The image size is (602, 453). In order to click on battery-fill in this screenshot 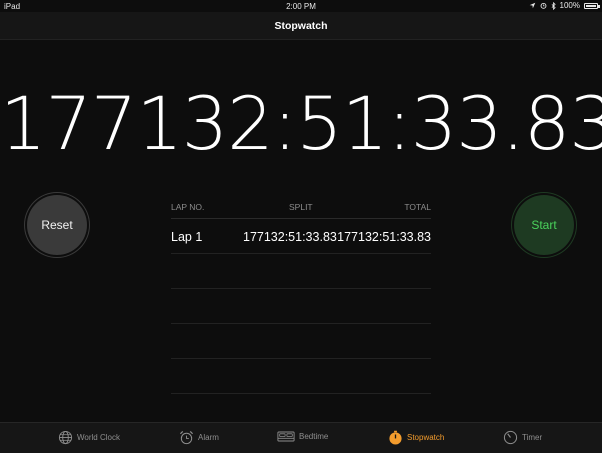, I will do `click(591, 5)`.